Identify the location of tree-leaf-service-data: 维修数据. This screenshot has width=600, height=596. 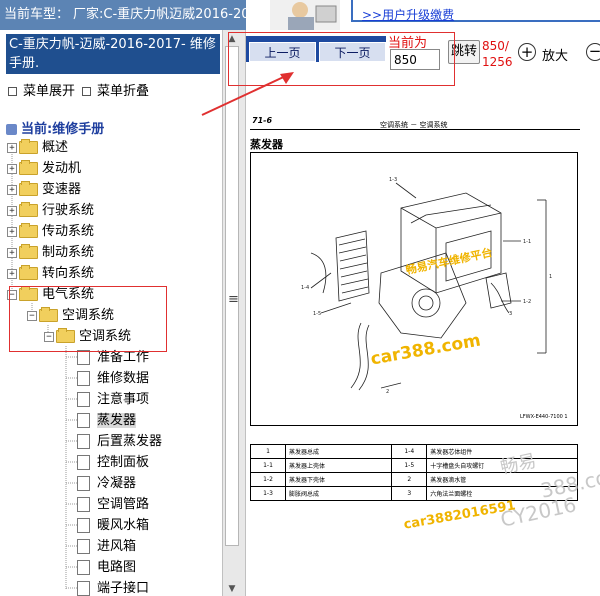
(113, 378).